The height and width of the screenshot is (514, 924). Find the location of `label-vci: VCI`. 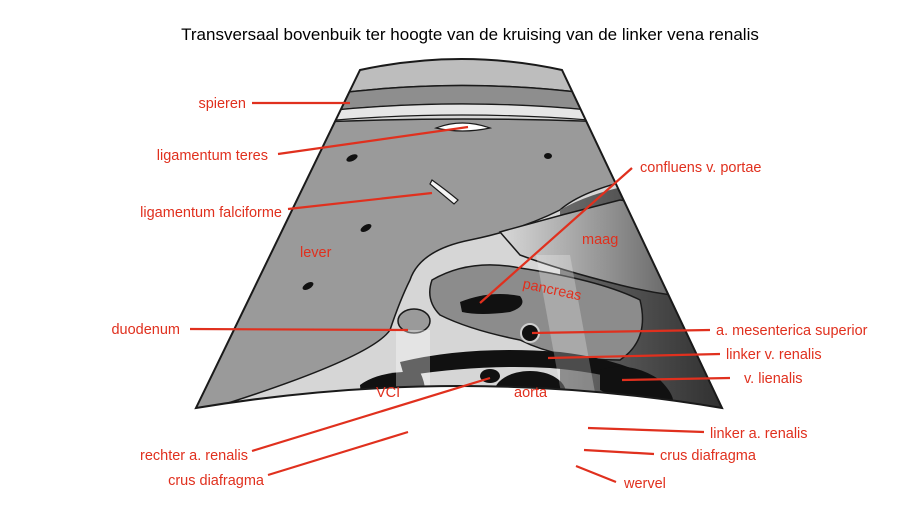

label-vci: VCI is located at coordinates (388, 393).